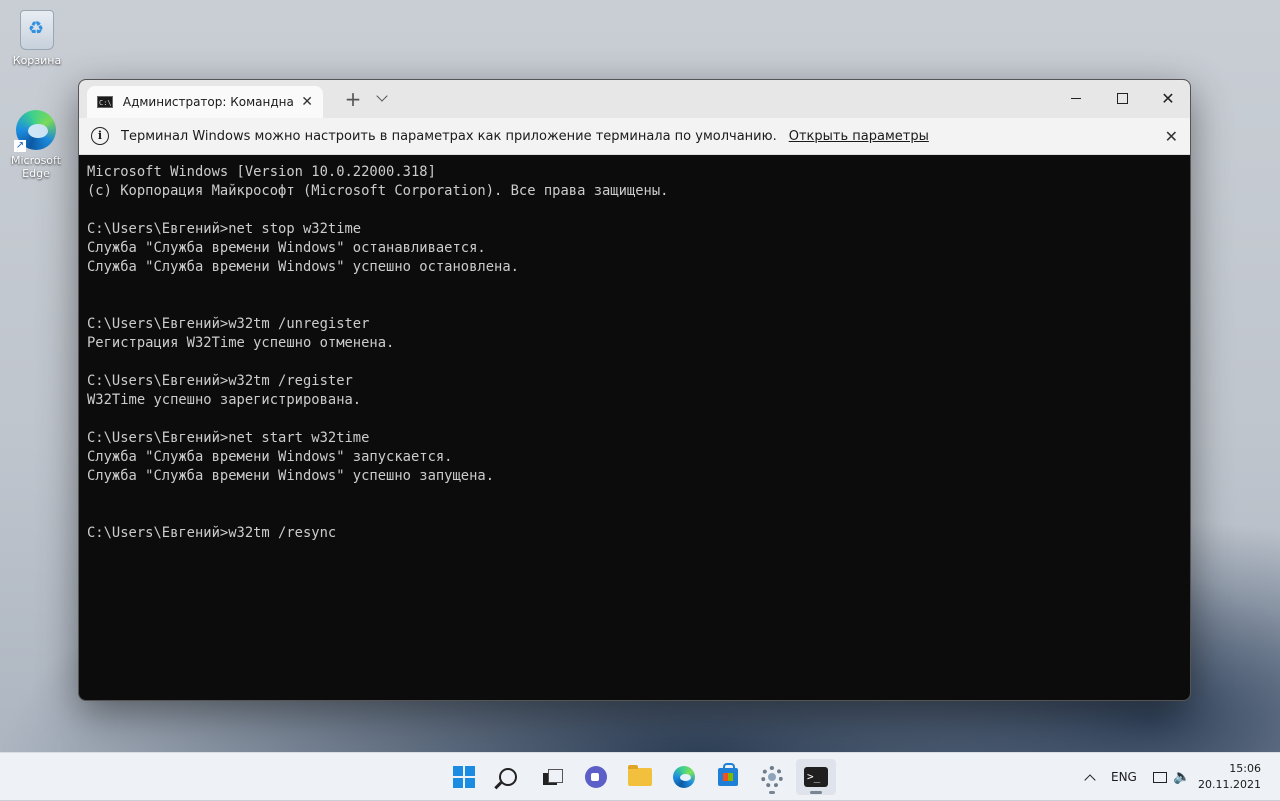 This screenshot has width=1280, height=801. I want to click on settings-button, so click(772, 777).